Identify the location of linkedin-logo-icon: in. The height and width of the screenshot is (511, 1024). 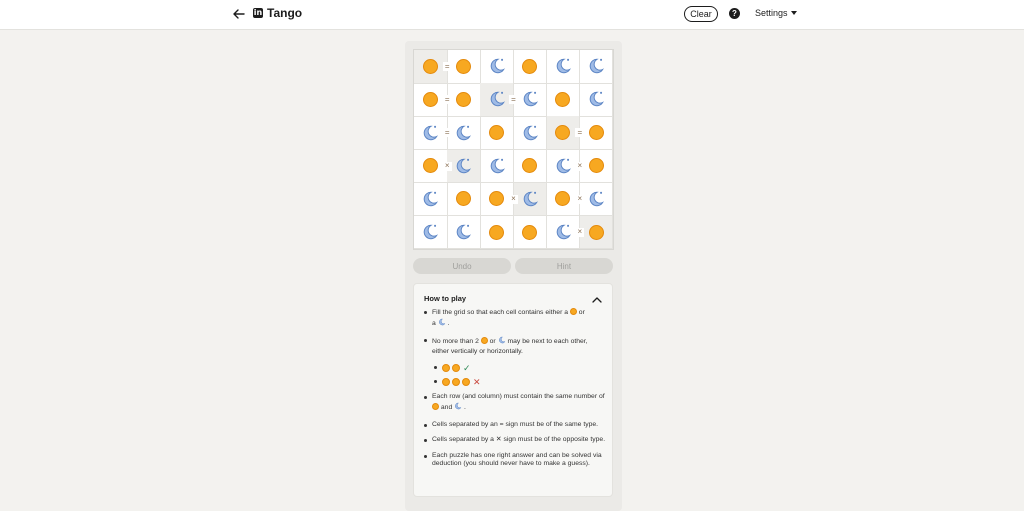
(258, 13).